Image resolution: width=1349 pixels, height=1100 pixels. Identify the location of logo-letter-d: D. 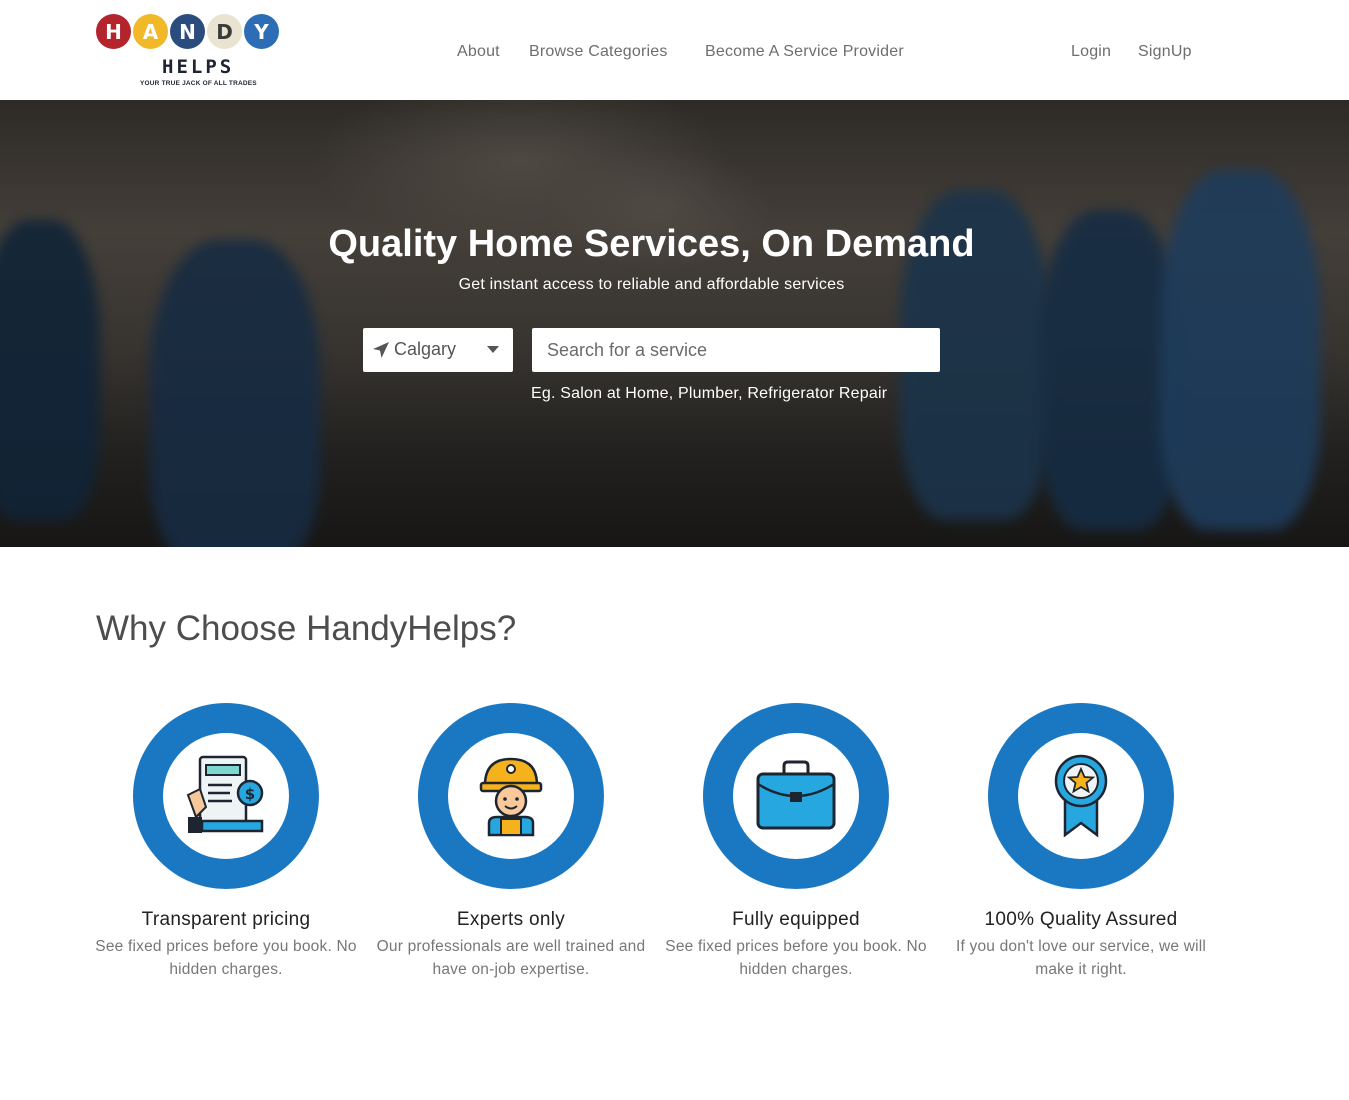
(224, 31).